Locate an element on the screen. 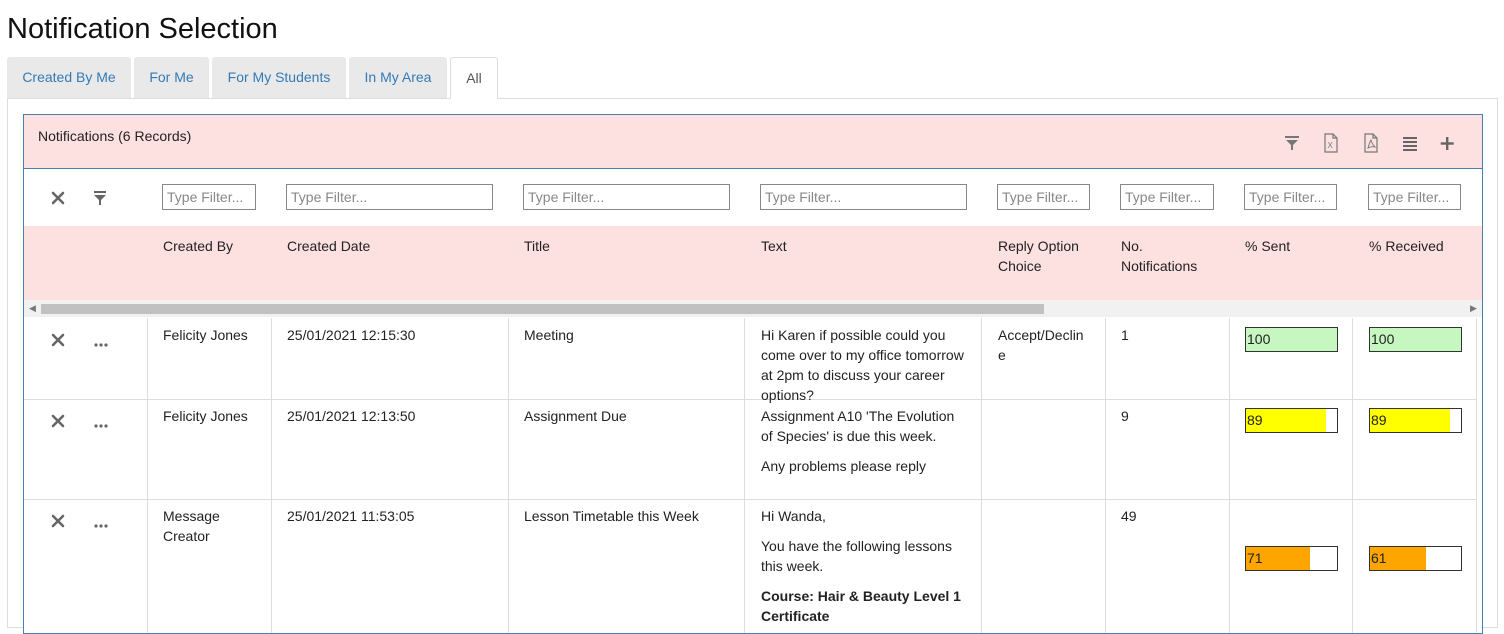 Image resolution: width=1504 pixels, height=634 pixels. received-progress-bar: 100 is located at coordinates (1415, 339).